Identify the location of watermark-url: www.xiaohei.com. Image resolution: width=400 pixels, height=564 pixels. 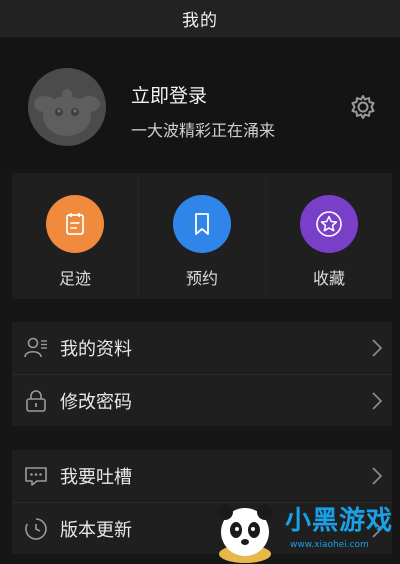
(329, 545).